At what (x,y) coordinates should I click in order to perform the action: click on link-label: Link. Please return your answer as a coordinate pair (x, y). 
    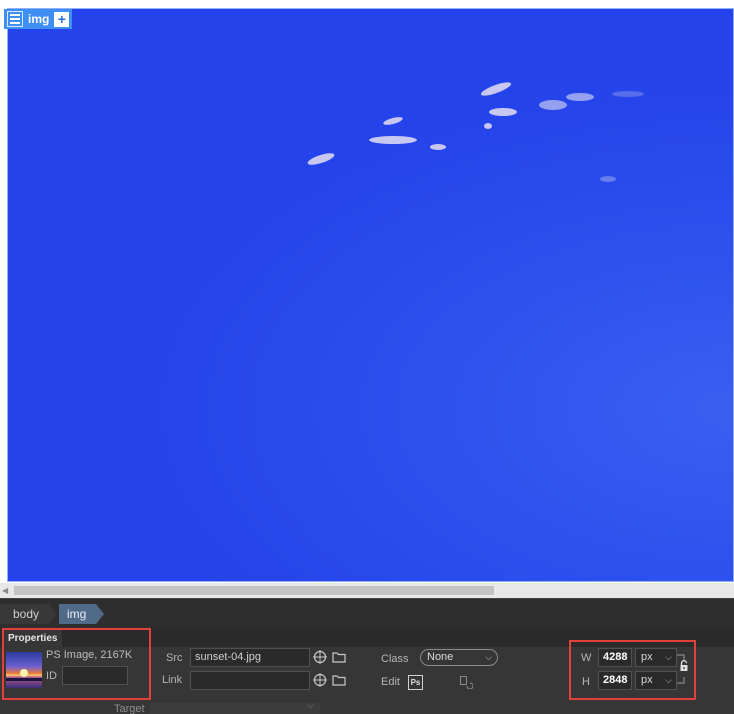
    Looking at the image, I should click on (172, 680).